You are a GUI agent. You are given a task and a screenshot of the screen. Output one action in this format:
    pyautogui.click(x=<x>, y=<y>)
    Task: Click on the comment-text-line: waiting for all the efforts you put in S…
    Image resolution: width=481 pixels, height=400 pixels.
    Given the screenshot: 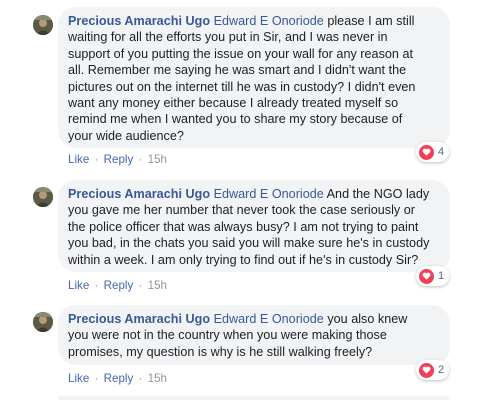 What is the action you would take?
    pyautogui.click(x=228, y=37)
    